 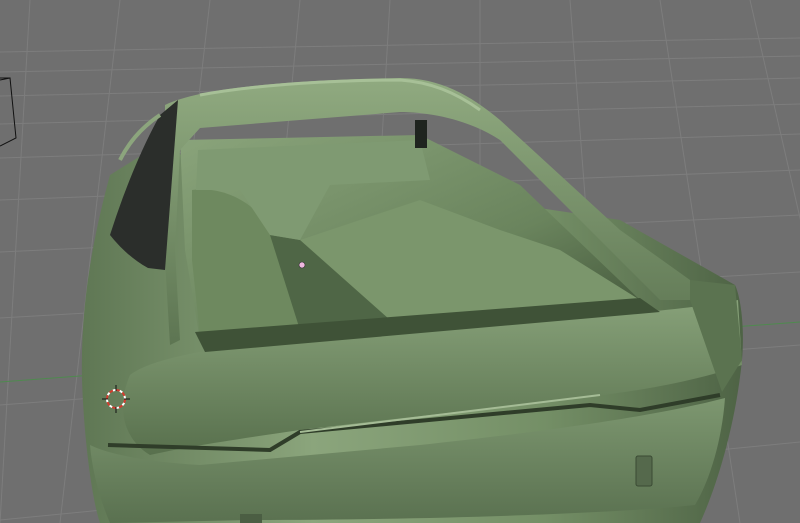 What do you see at coordinates (644, 471) in the screenshot?
I see `tow-hook-slot` at bounding box center [644, 471].